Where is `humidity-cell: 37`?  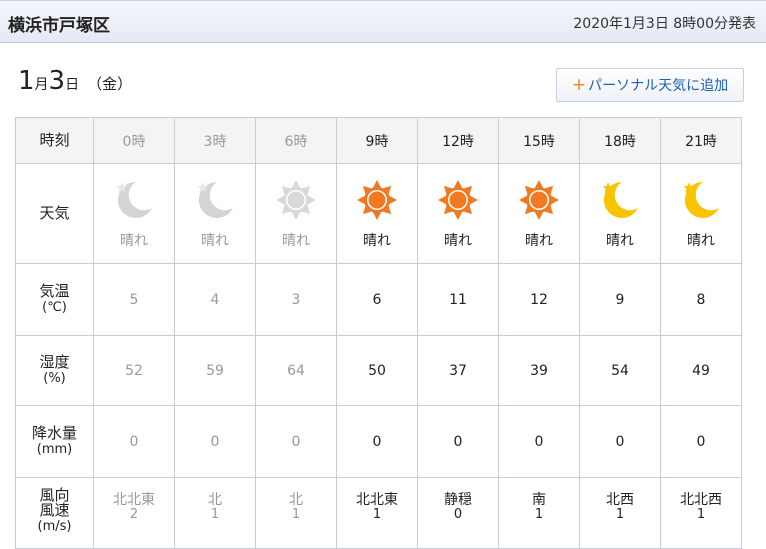 humidity-cell: 37 is located at coordinates (458, 370).